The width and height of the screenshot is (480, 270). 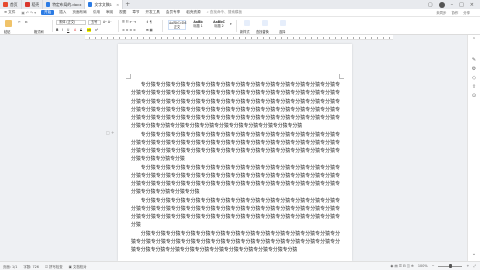 What do you see at coordinates (461, 5) in the screenshot?
I see `maximize-icon: □` at bounding box center [461, 5].